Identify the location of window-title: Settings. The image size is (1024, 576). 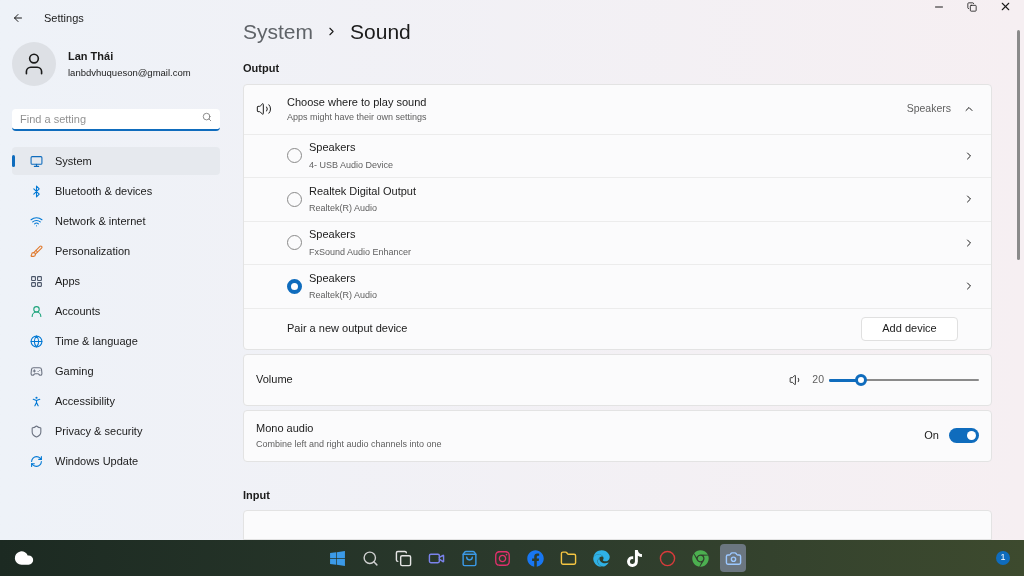
(64, 18).